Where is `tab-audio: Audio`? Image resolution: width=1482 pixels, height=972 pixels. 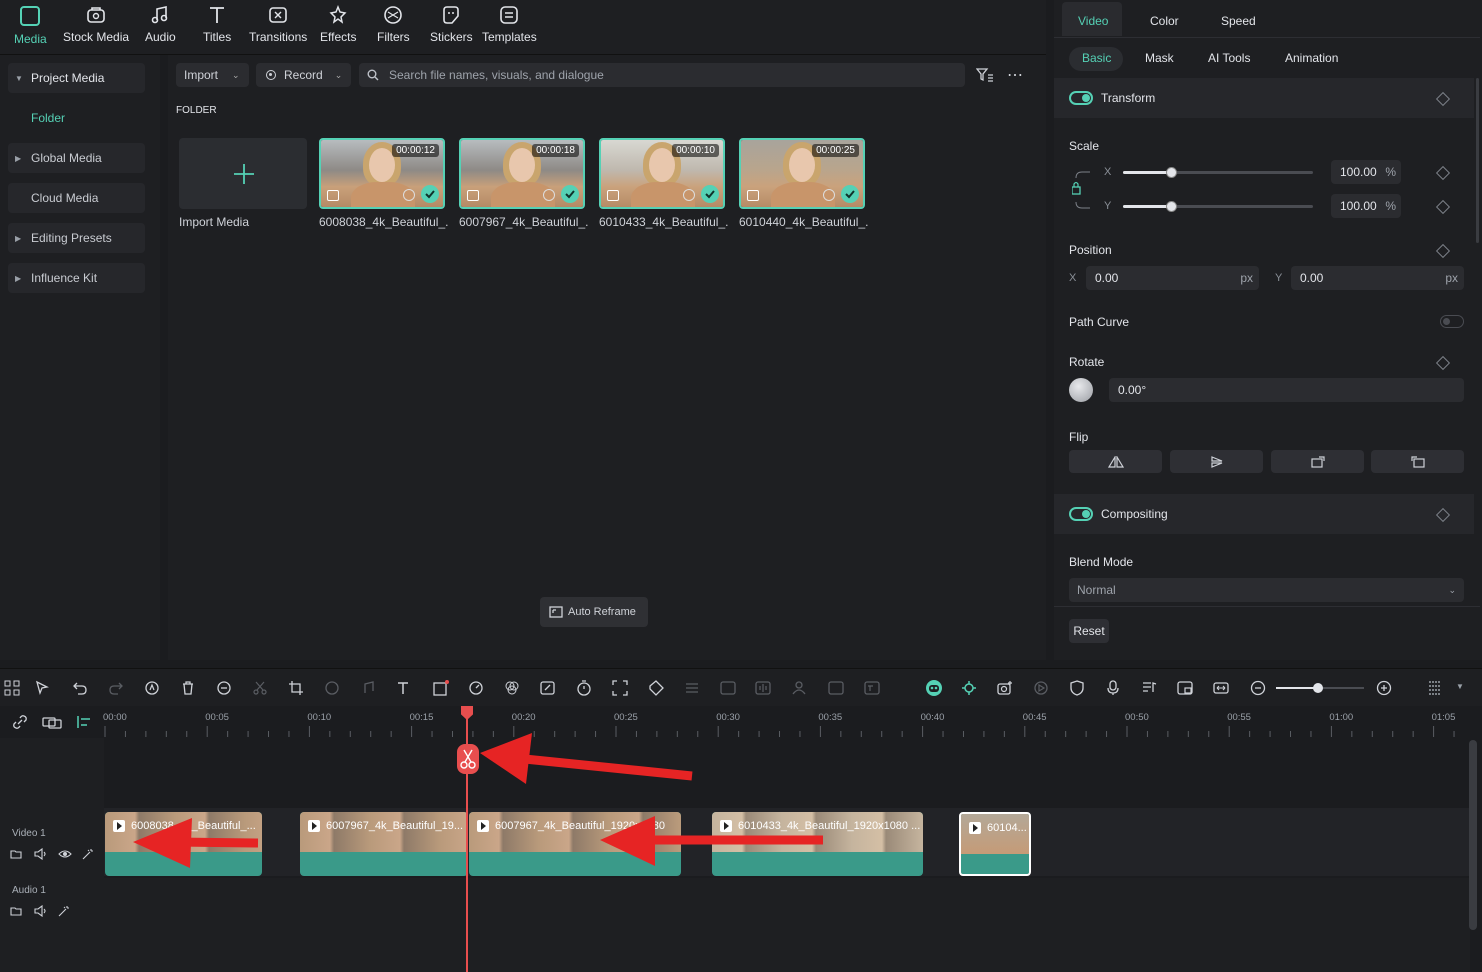
tab-audio: Audio is located at coordinates (160, 27).